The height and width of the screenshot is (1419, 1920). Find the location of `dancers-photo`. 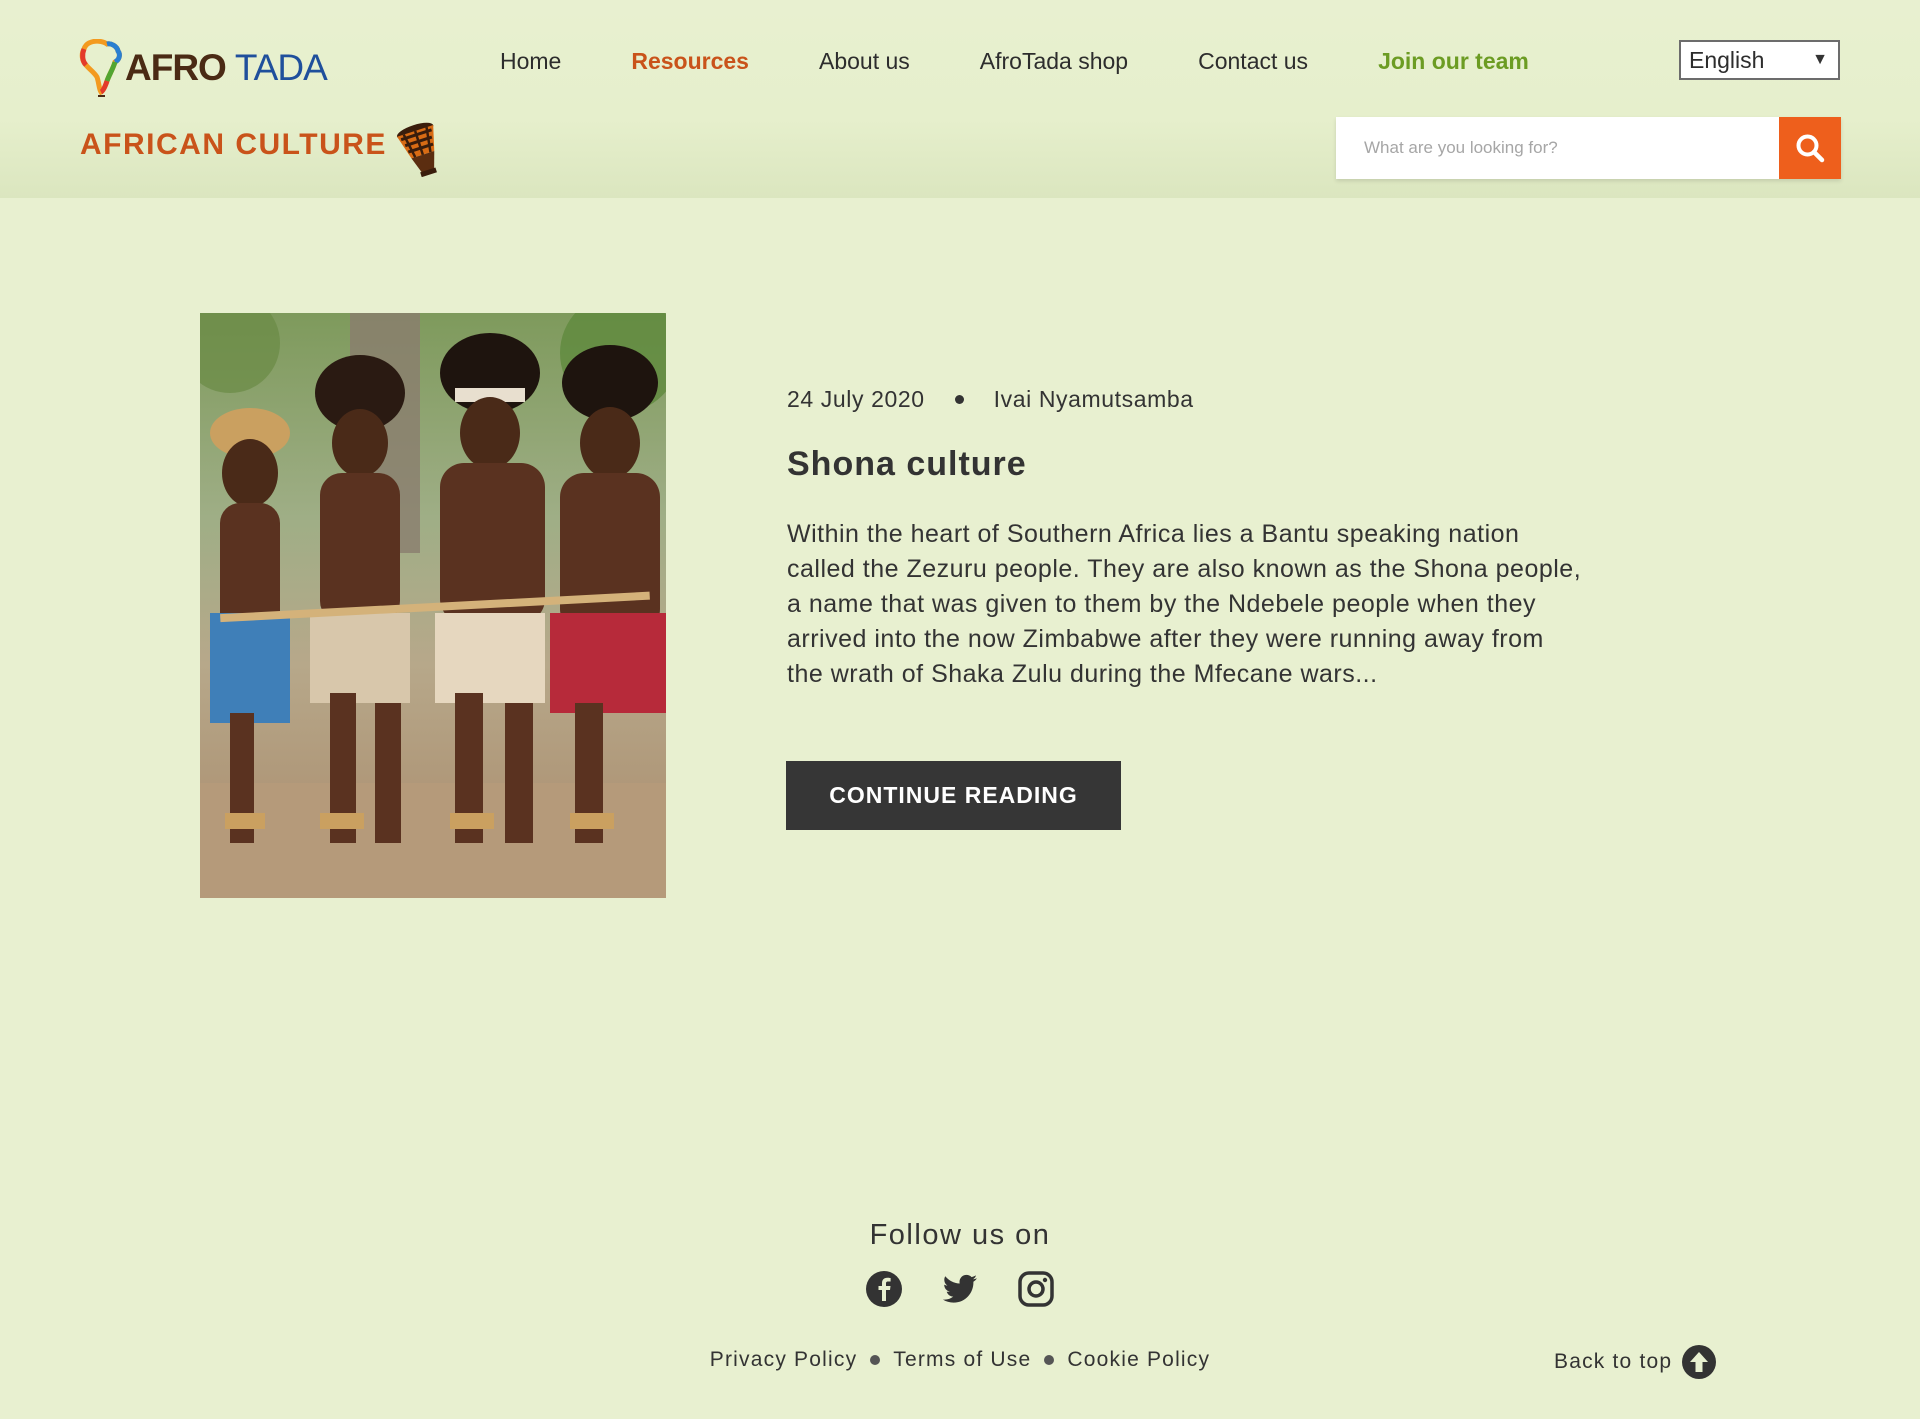

dancers-photo is located at coordinates (433, 605).